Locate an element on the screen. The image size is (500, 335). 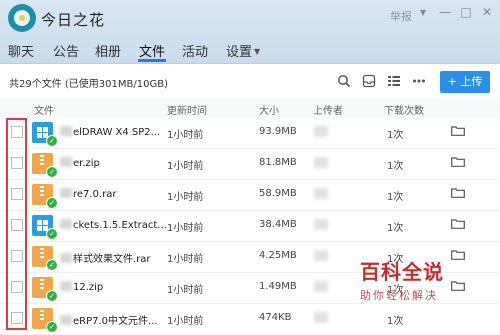
minimize-button: — is located at coordinates (445, 12).